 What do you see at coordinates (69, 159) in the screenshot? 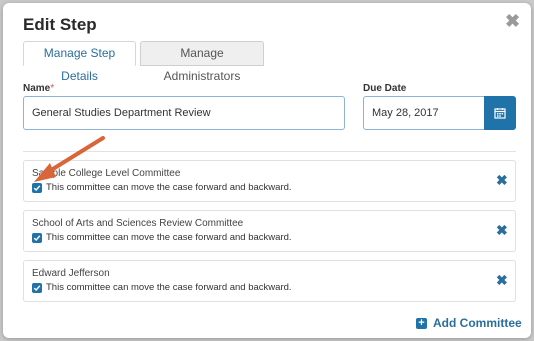
I see `annotation-arrow-icon` at bounding box center [69, 159].